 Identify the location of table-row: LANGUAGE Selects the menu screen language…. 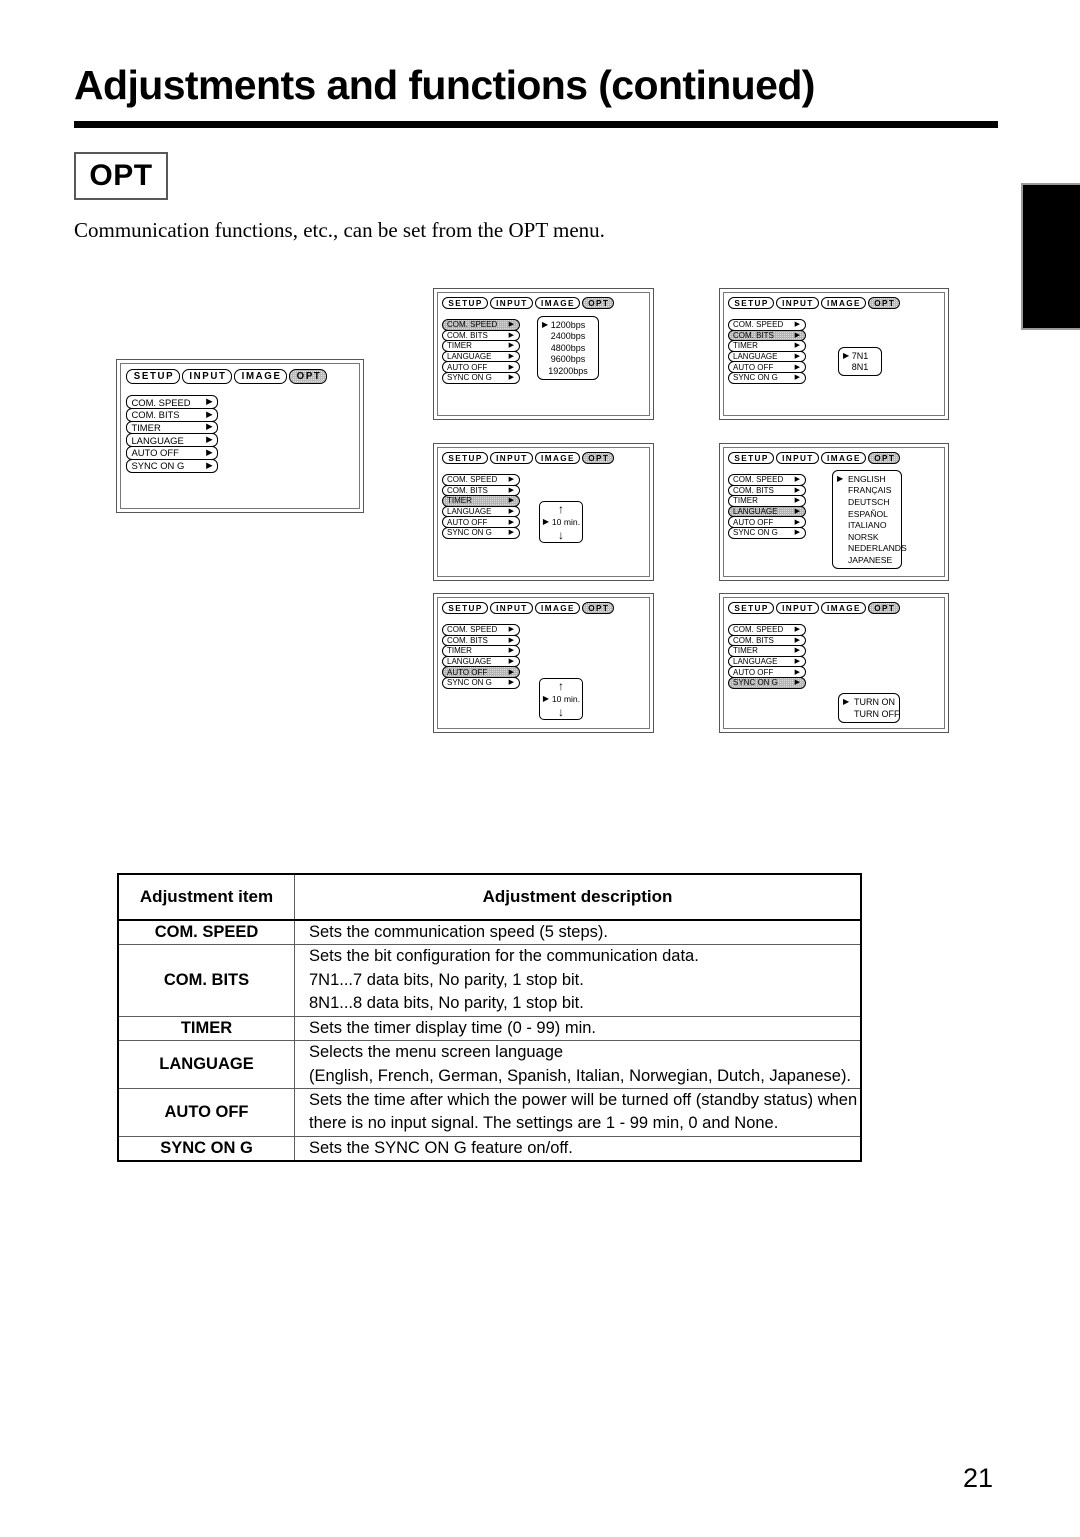
(489, 1064).